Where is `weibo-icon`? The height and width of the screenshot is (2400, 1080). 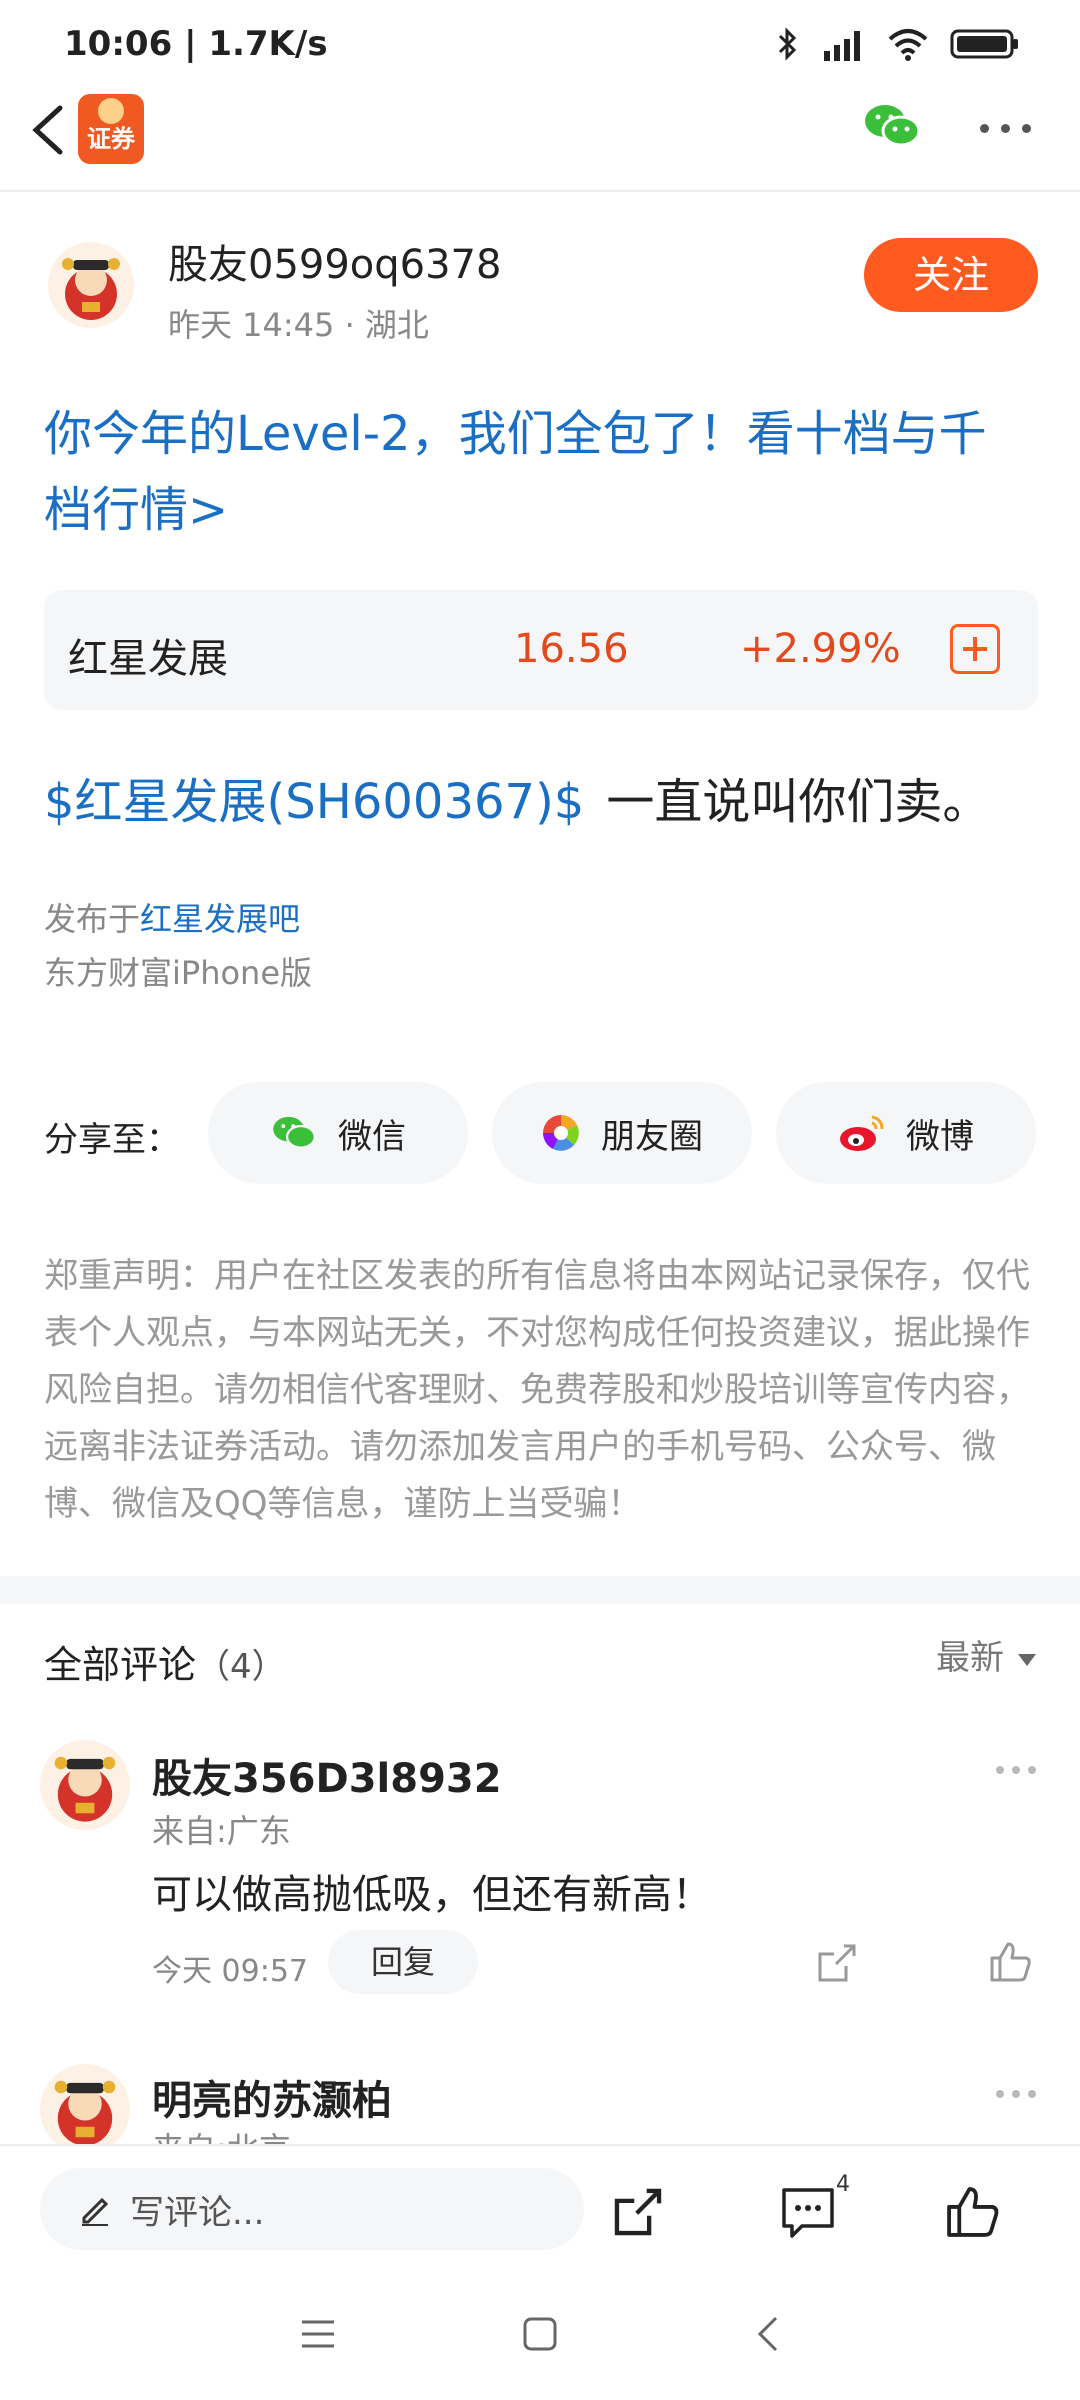 weibo-icon is located at coordinates (862, 1133).